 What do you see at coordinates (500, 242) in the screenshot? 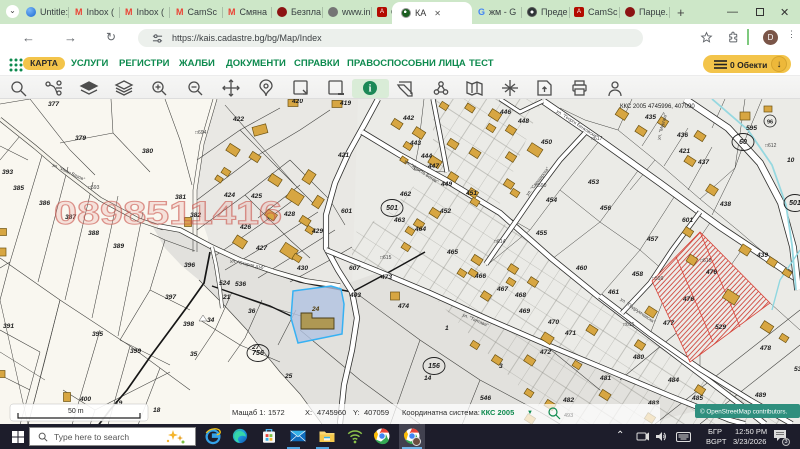
I see `svg-text: □614` at bounding box center [500, 242].